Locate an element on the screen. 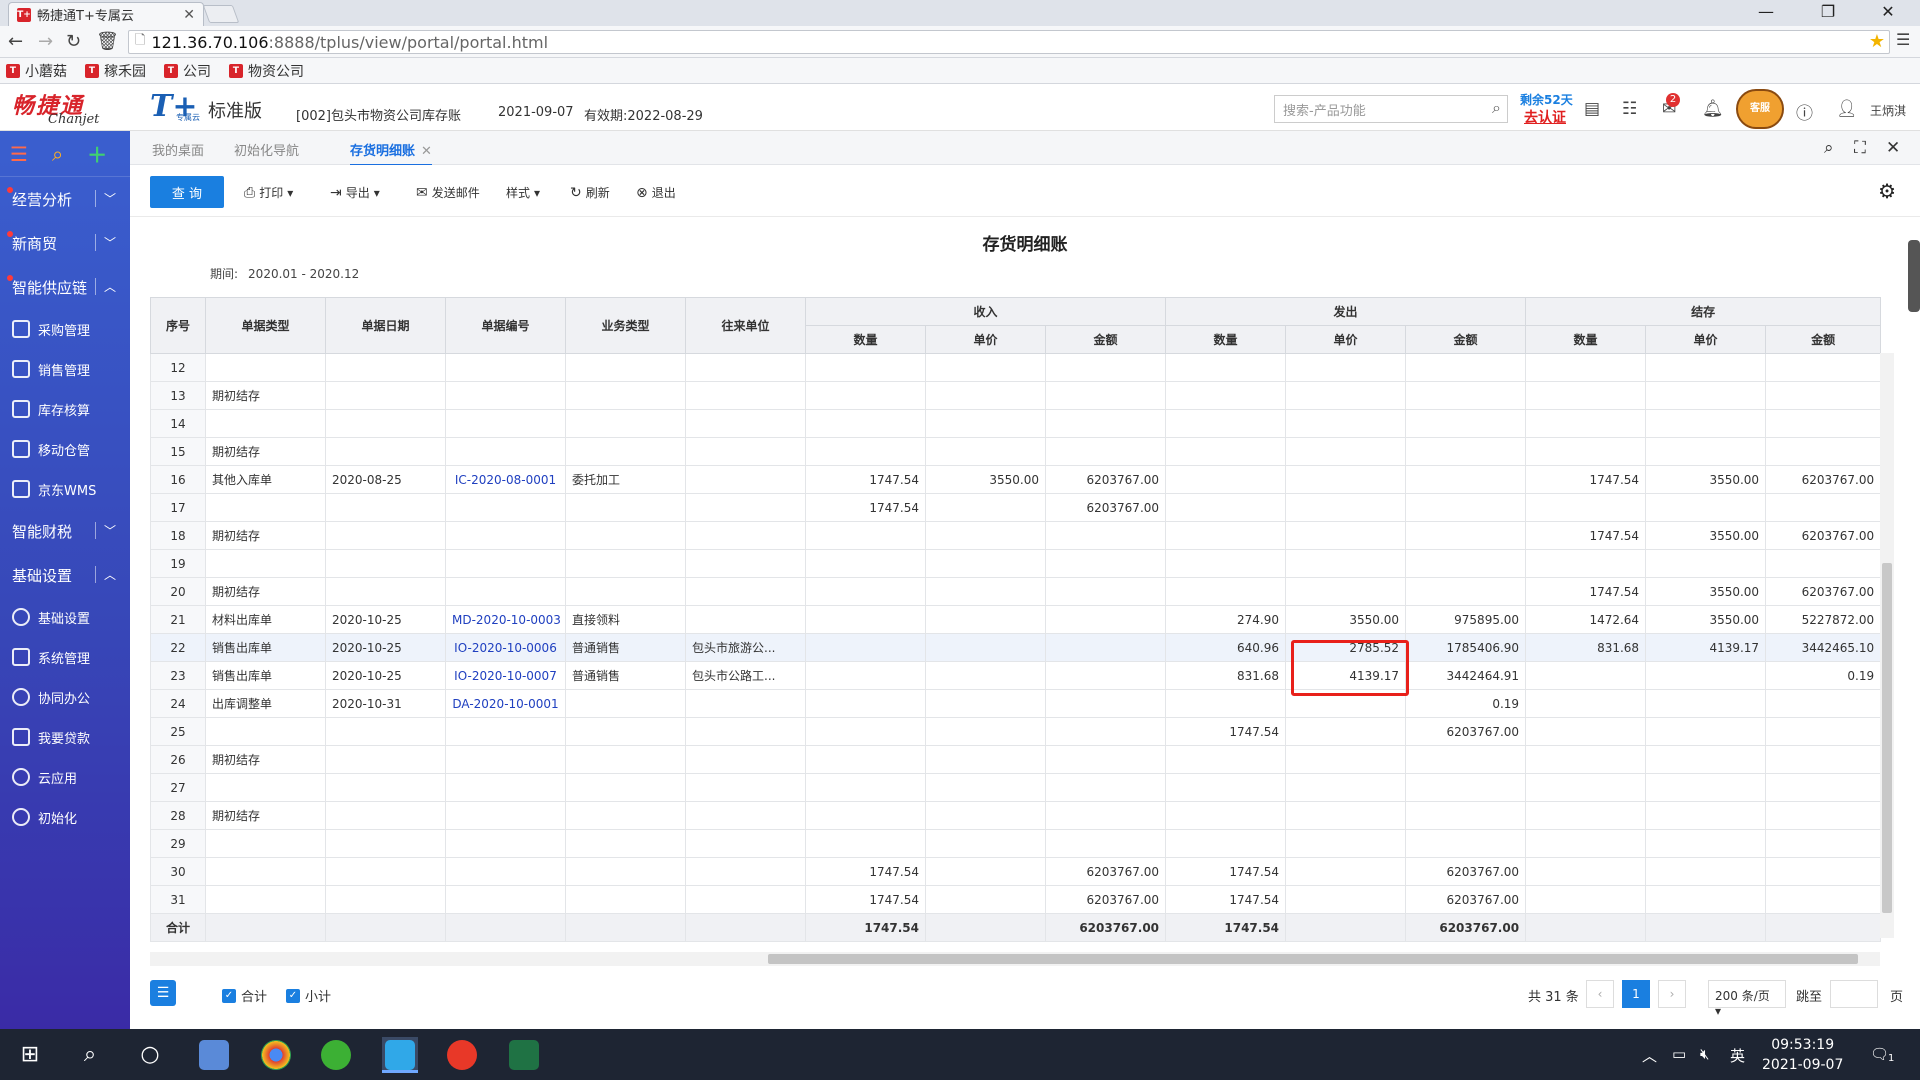 The width and height of the screenshot is (1920, 1080). windows-start-icon: ⊞ is located at coordinates (30, 1055).